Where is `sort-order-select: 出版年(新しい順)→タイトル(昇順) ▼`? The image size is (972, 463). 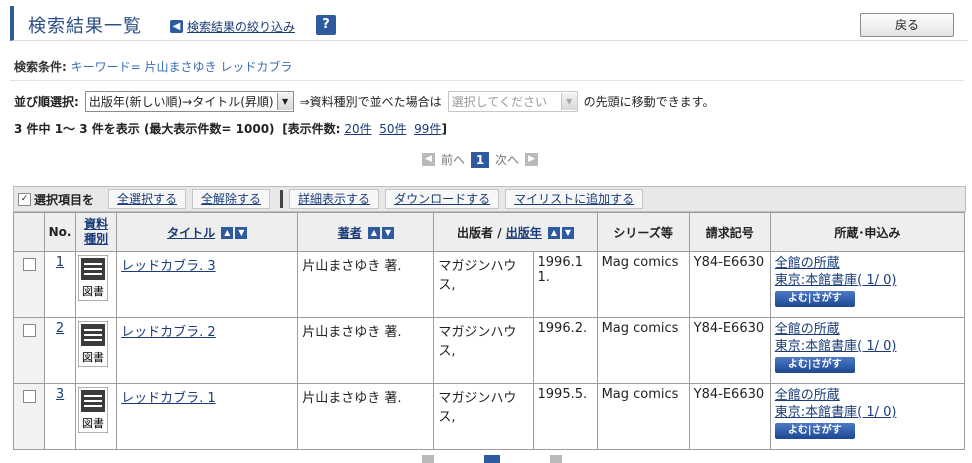 sort-order-select: 出版年(新しい順)→タイトル(昇順) ▼ is located at coordinates (189, 101).